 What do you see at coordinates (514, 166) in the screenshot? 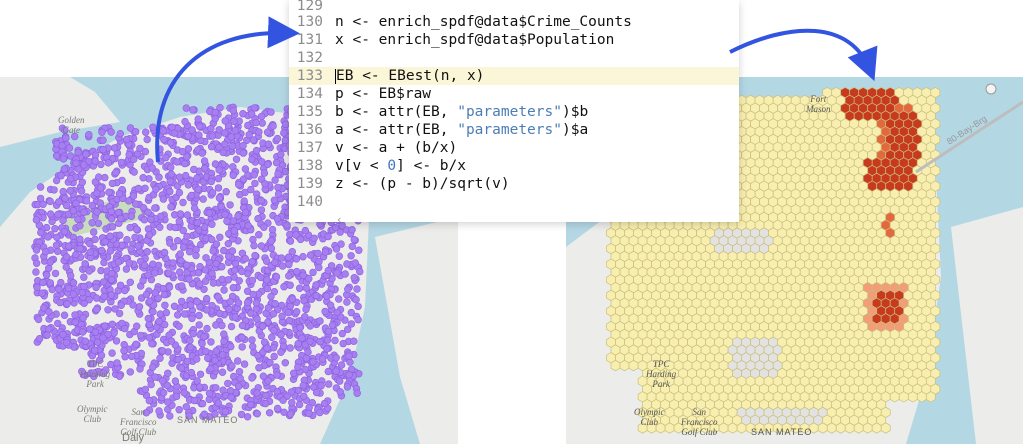
I see `code-line: 138 v[v < 0] <- b/x` at bounding box center [514, 166].